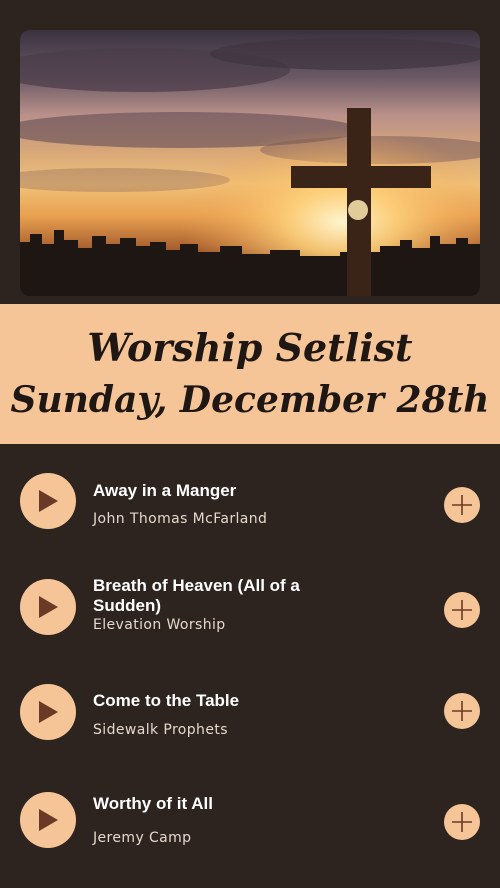 The width and height of the screenshot is (500, 888). Describe the element at coordinates (250, 400) in the screenshot. I see `service-date: Sunday, December 28th` at that location.